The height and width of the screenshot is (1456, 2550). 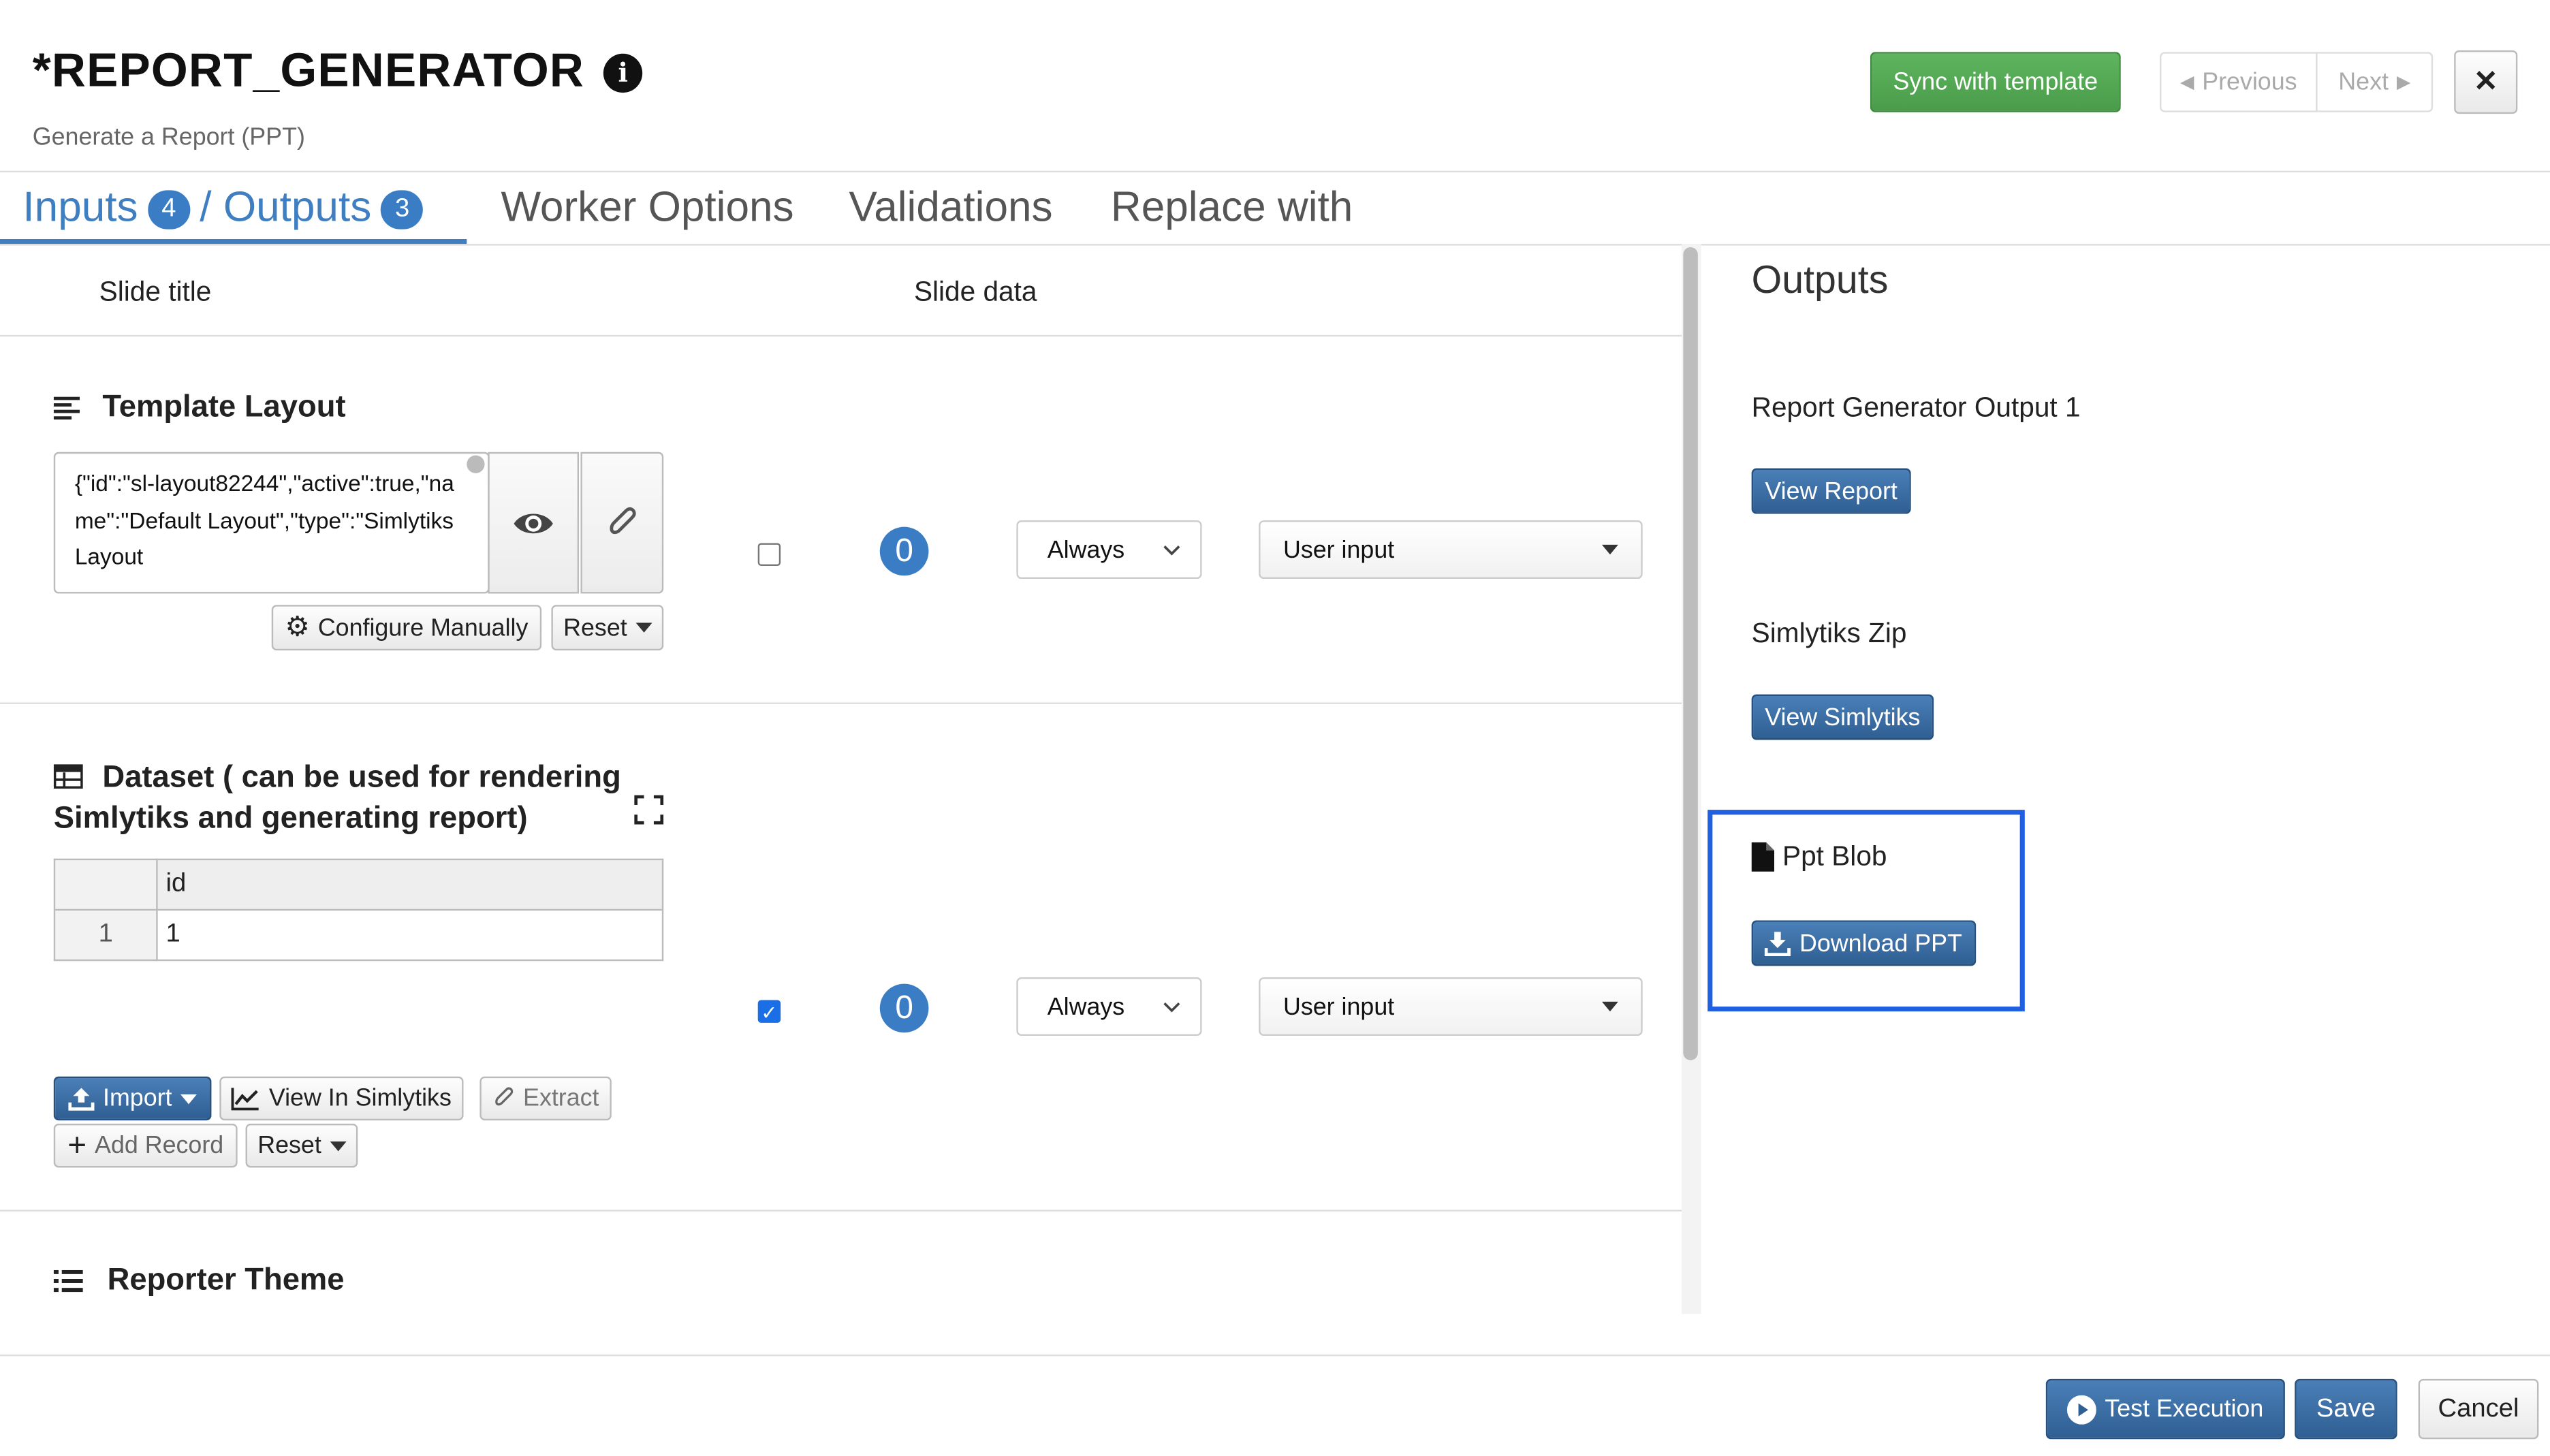 What do you see at coordinates (1834, 856) in the screenshot?
I see `output-label-ppt-blob: Ppt Blob` at bounding box center [1834, 856].